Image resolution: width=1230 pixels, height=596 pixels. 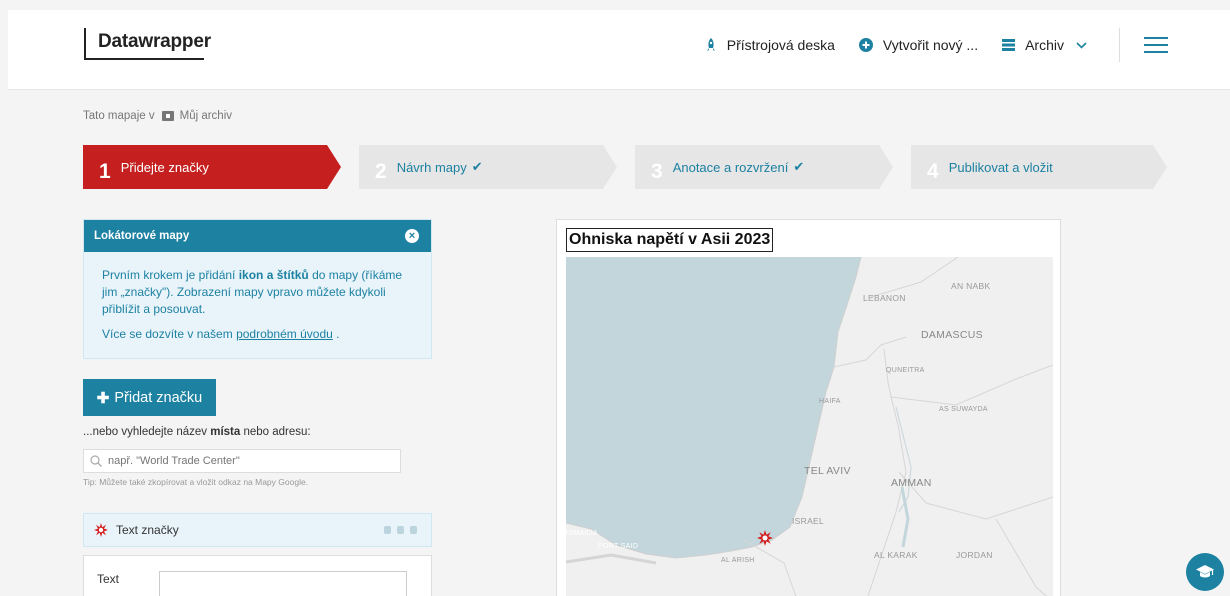 What do you see at coordinates (905, 370) in the screenshot?
I see `place-label-quneitra: QUNEITRA` at bounding box center [905, 370].